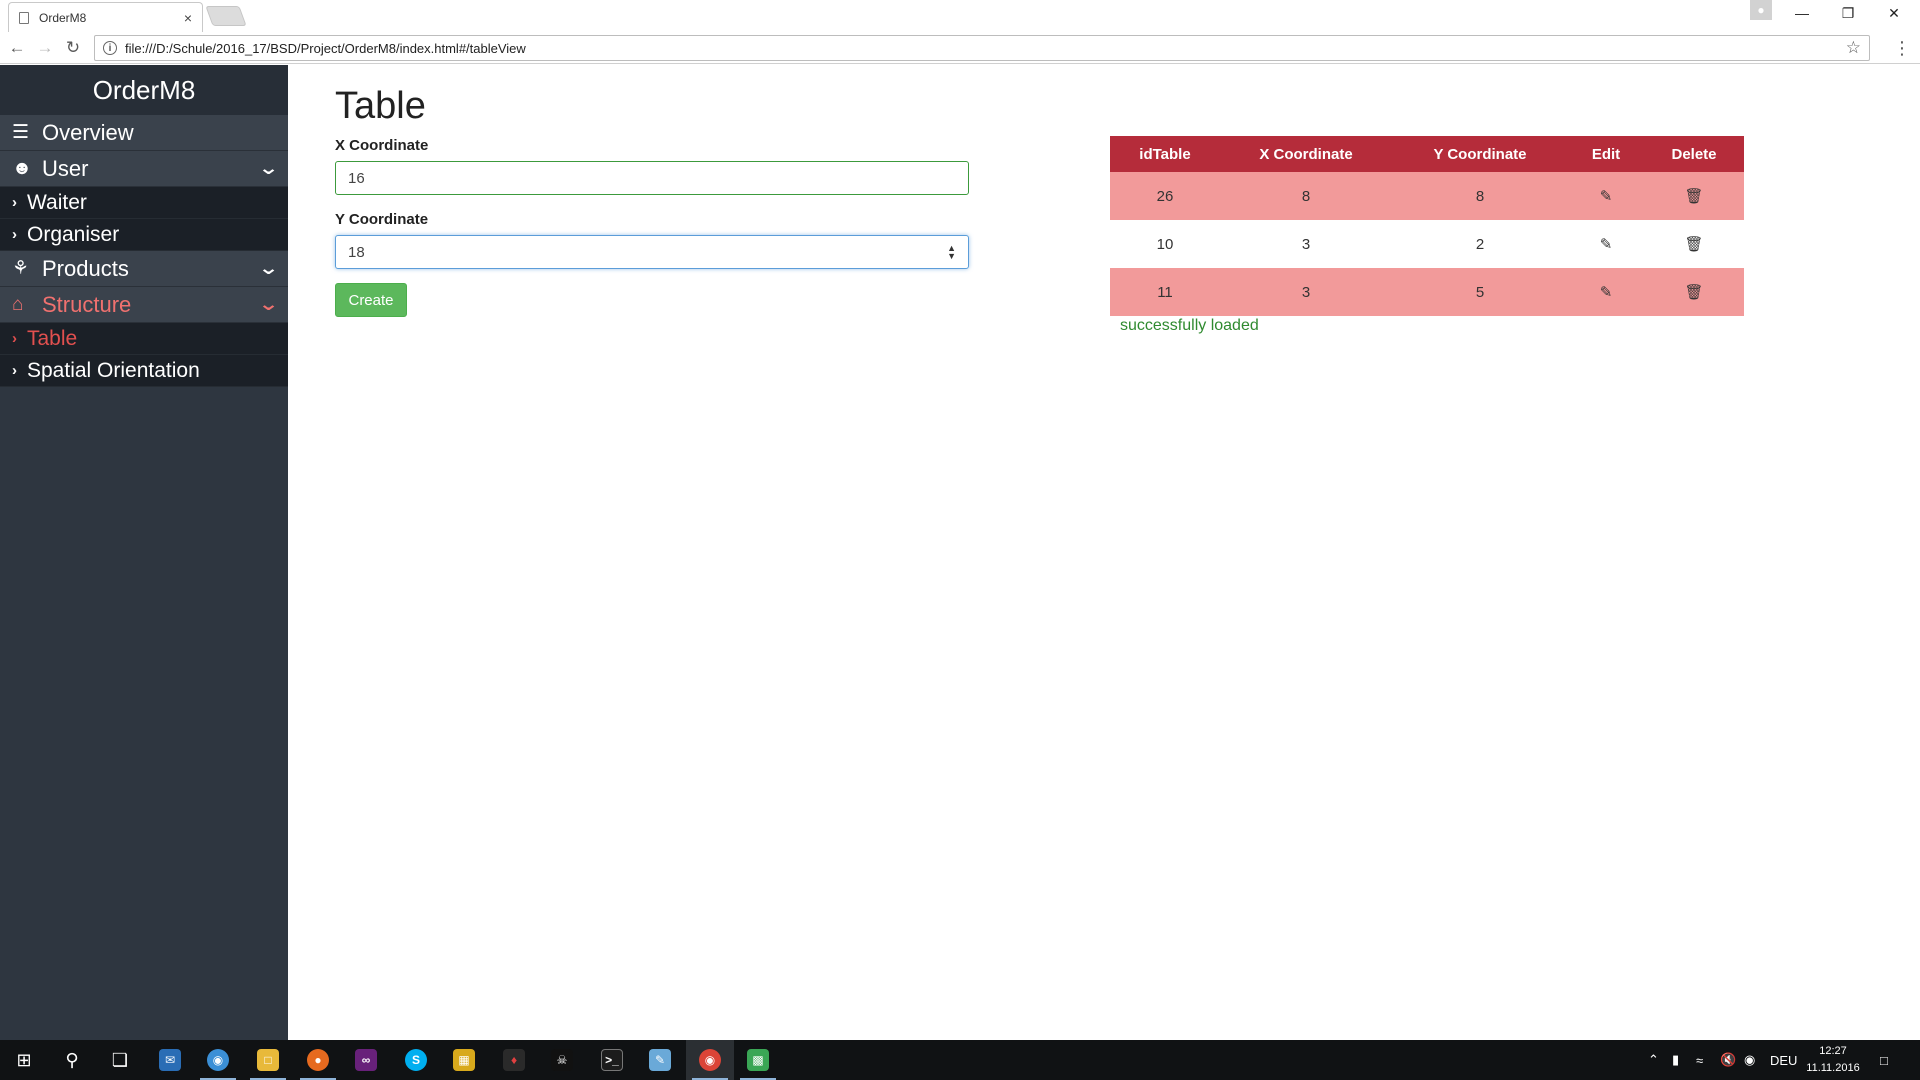  I want to click on tray-chevron-up-icon: ⌃, so click(1653, 1060).